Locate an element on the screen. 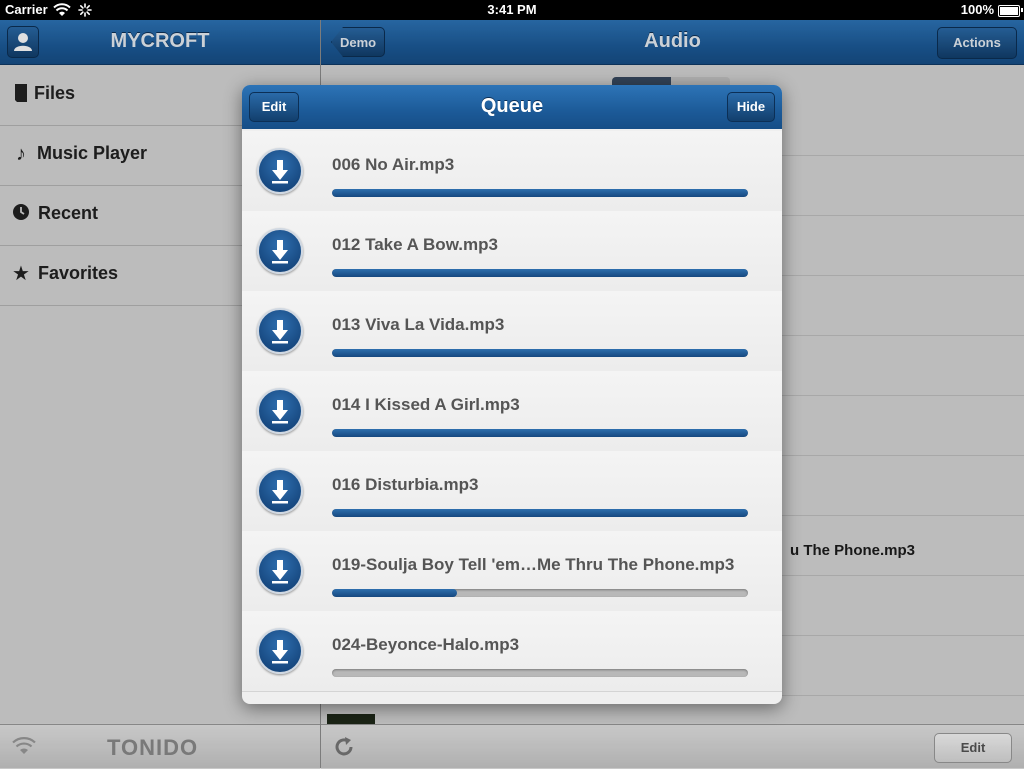 The width and height of the screenshot is (1024, 769). queue-item-name: 014 I Kissed A Girl.mp3 is located at coordinates (426, 404).